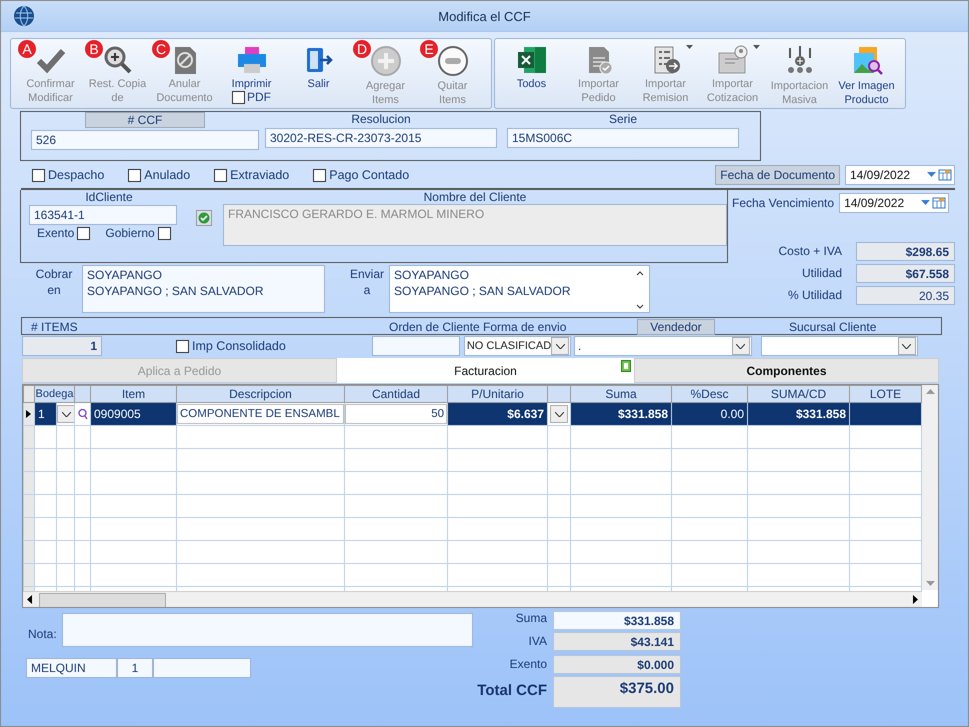  What do you see at coordinates (83, 414) in the screenshot?
I see `search-icon` at bounding box center [83, 414].